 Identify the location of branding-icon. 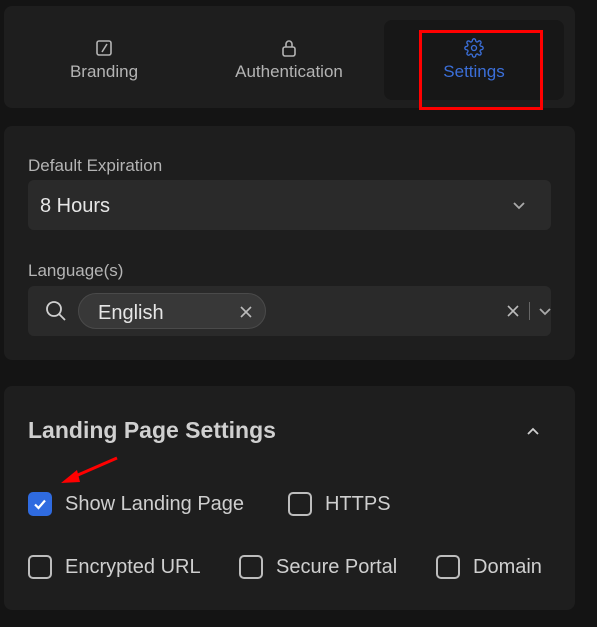
(104, 48).